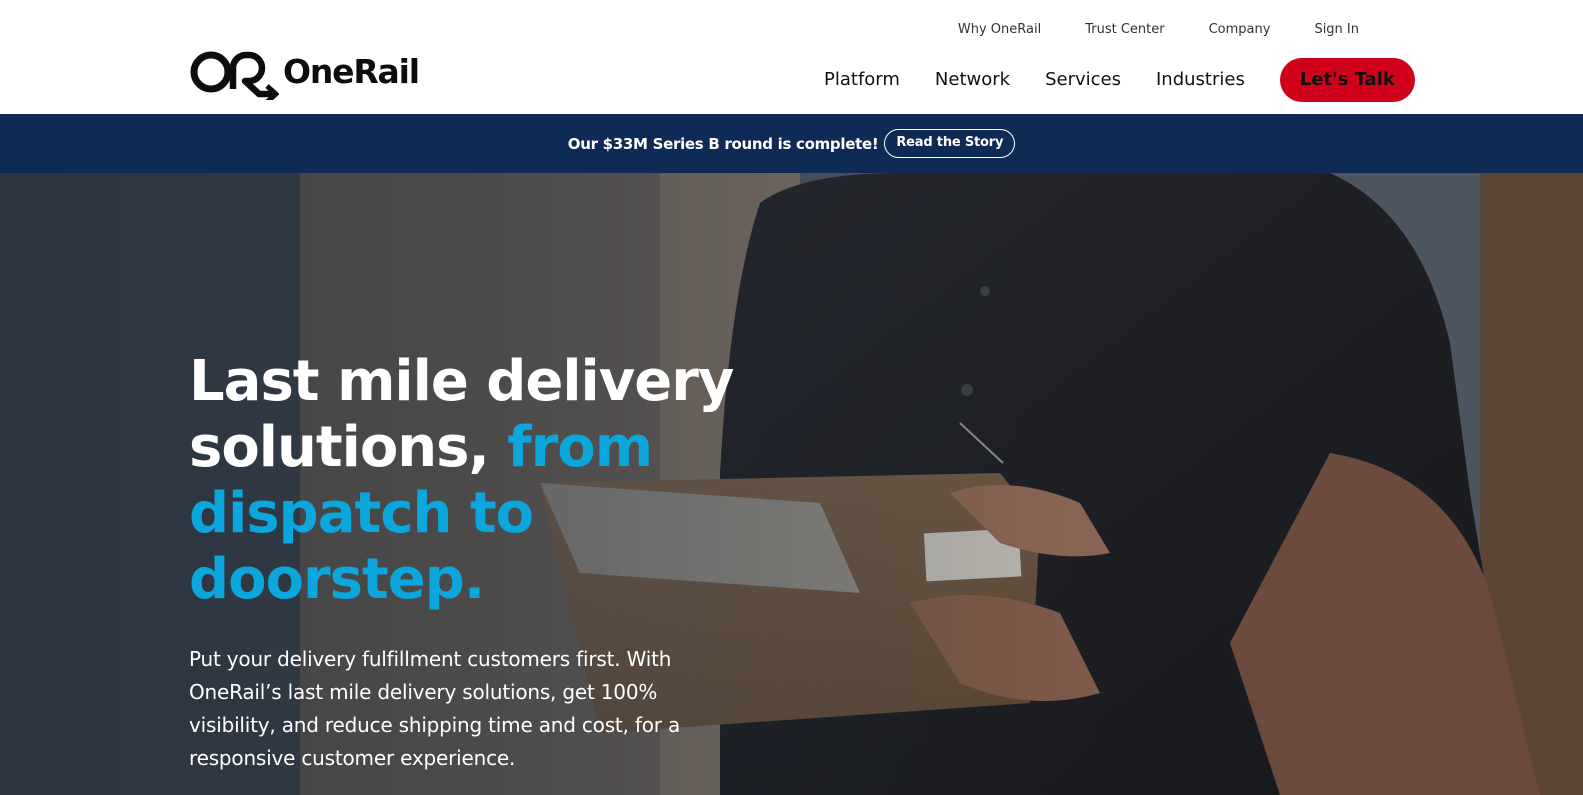  What do you see at coordinates (351, 71) in the screenshot?
I see `logo-wordmark: OneRail` at bounding box center [351, 71].